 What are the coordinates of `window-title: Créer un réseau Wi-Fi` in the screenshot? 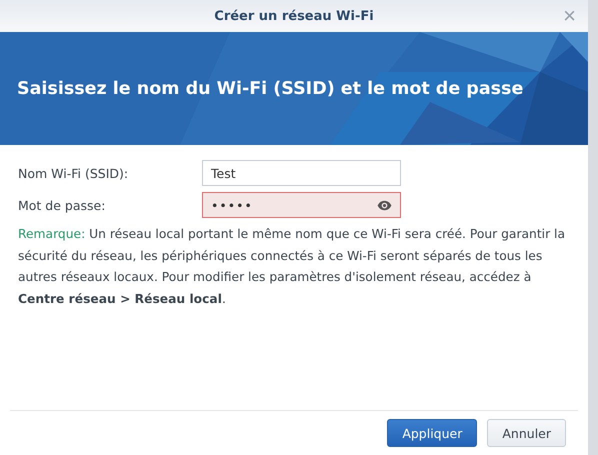 It's located at (294, 16).